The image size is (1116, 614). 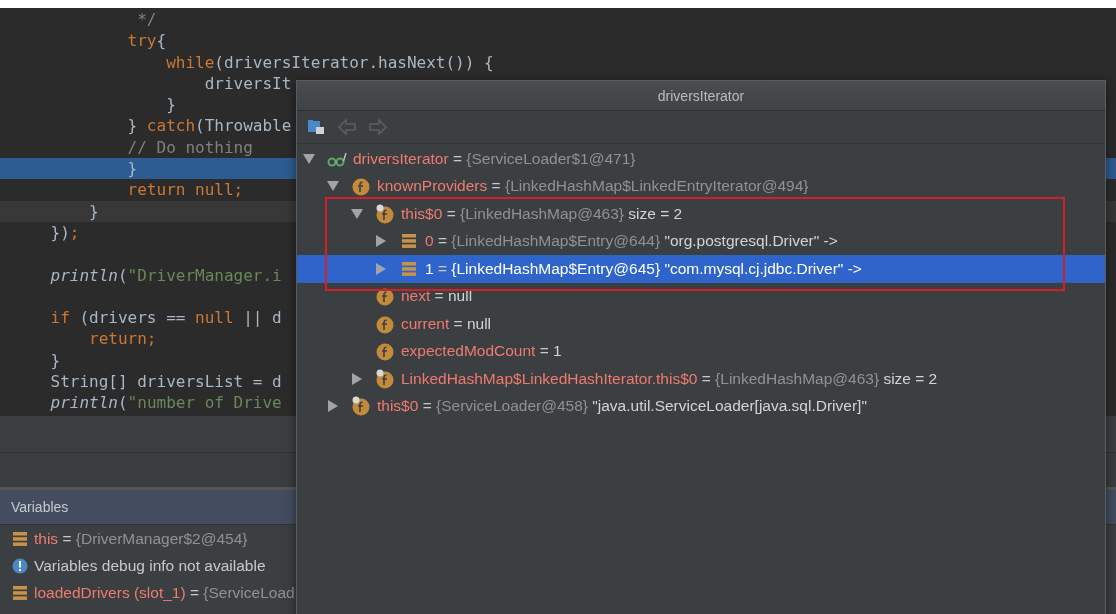 What do you see at coordinates (593, 186) in the screenshot?
I see `tree-node: knownProviders = {LinkedHashMap$LinkedEntryIterator@494}` at bounding box center [593, 186].